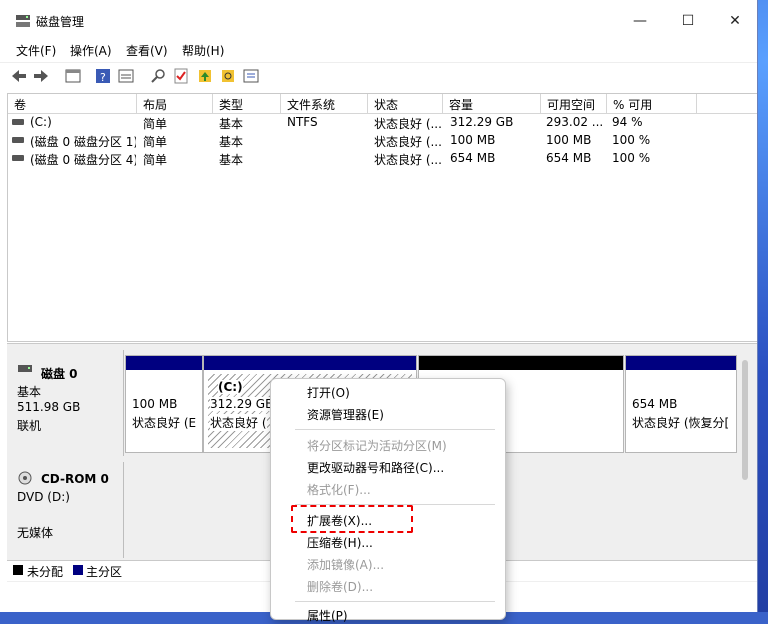  Describe the element at coordinates (247, 104) in the screenshot. I see `column-type: 类型` at that location.